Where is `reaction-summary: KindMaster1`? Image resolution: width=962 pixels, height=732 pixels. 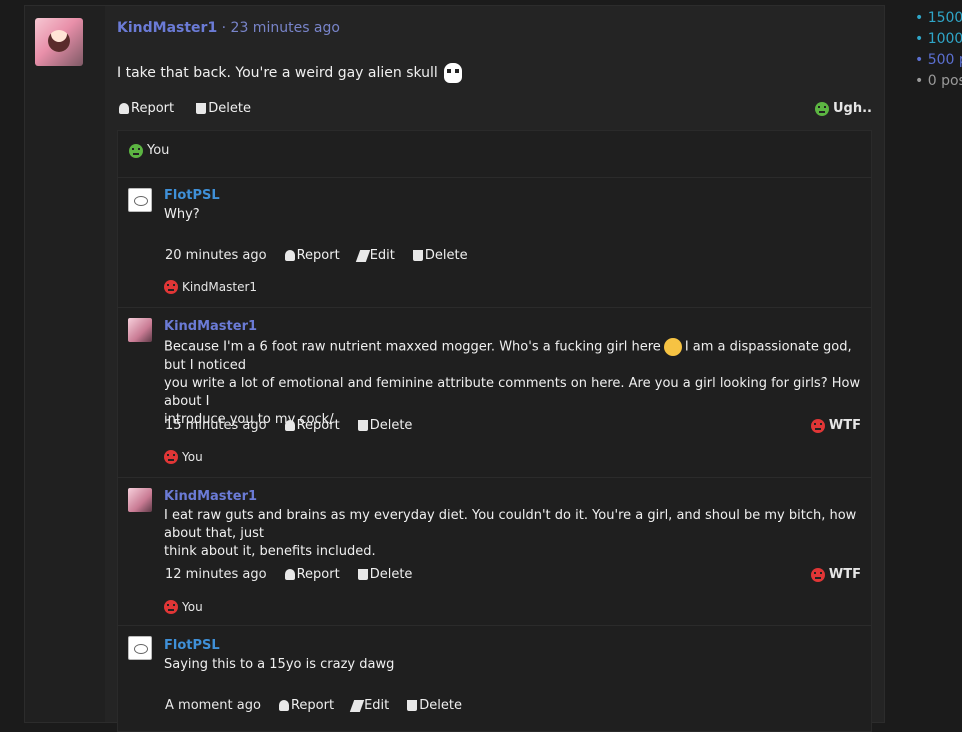
reaction-summary: KindMaster1 is located at coordinates (210, 287).